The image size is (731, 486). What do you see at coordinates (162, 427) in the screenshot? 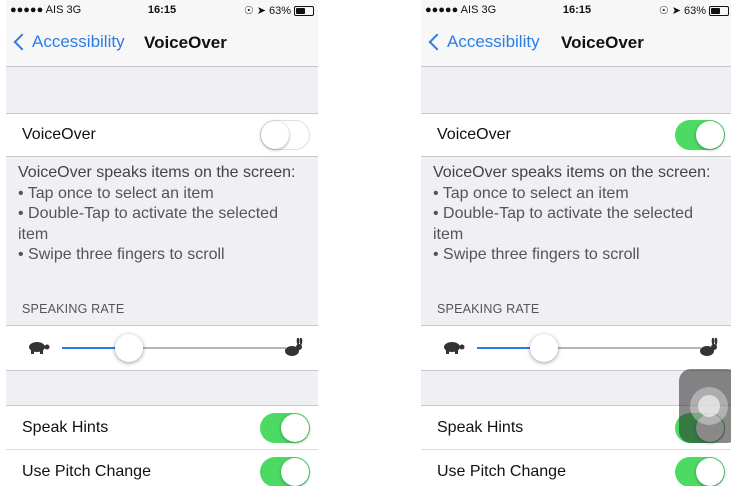
I see `speak-hints-row: Speak Hints` at bounding box center [162, 427].